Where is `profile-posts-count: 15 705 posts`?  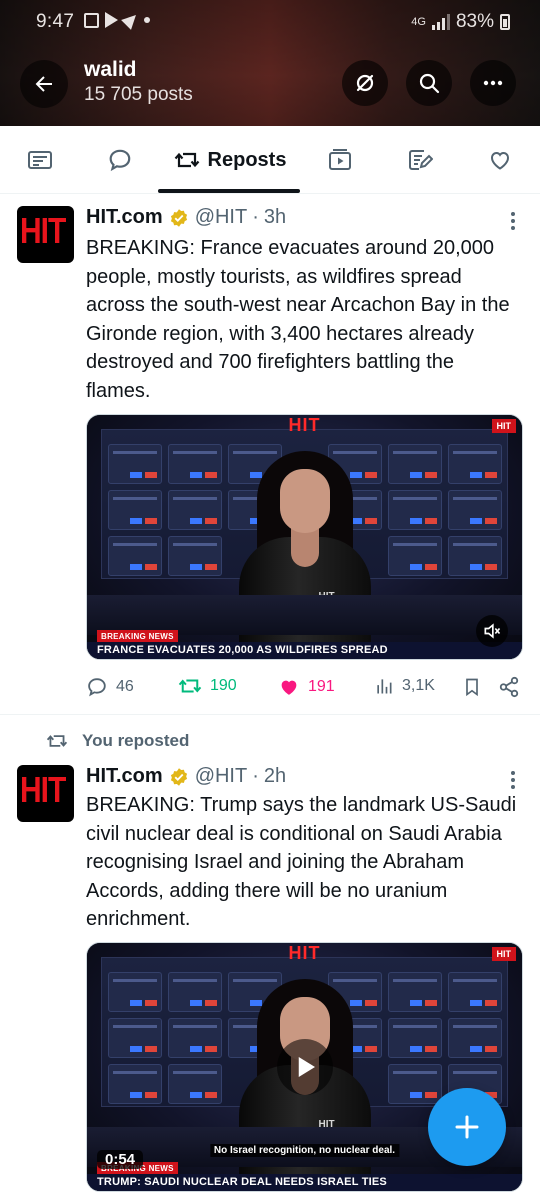 profile-posts-count: 15 705 posts is located at coordinates (138, 94).